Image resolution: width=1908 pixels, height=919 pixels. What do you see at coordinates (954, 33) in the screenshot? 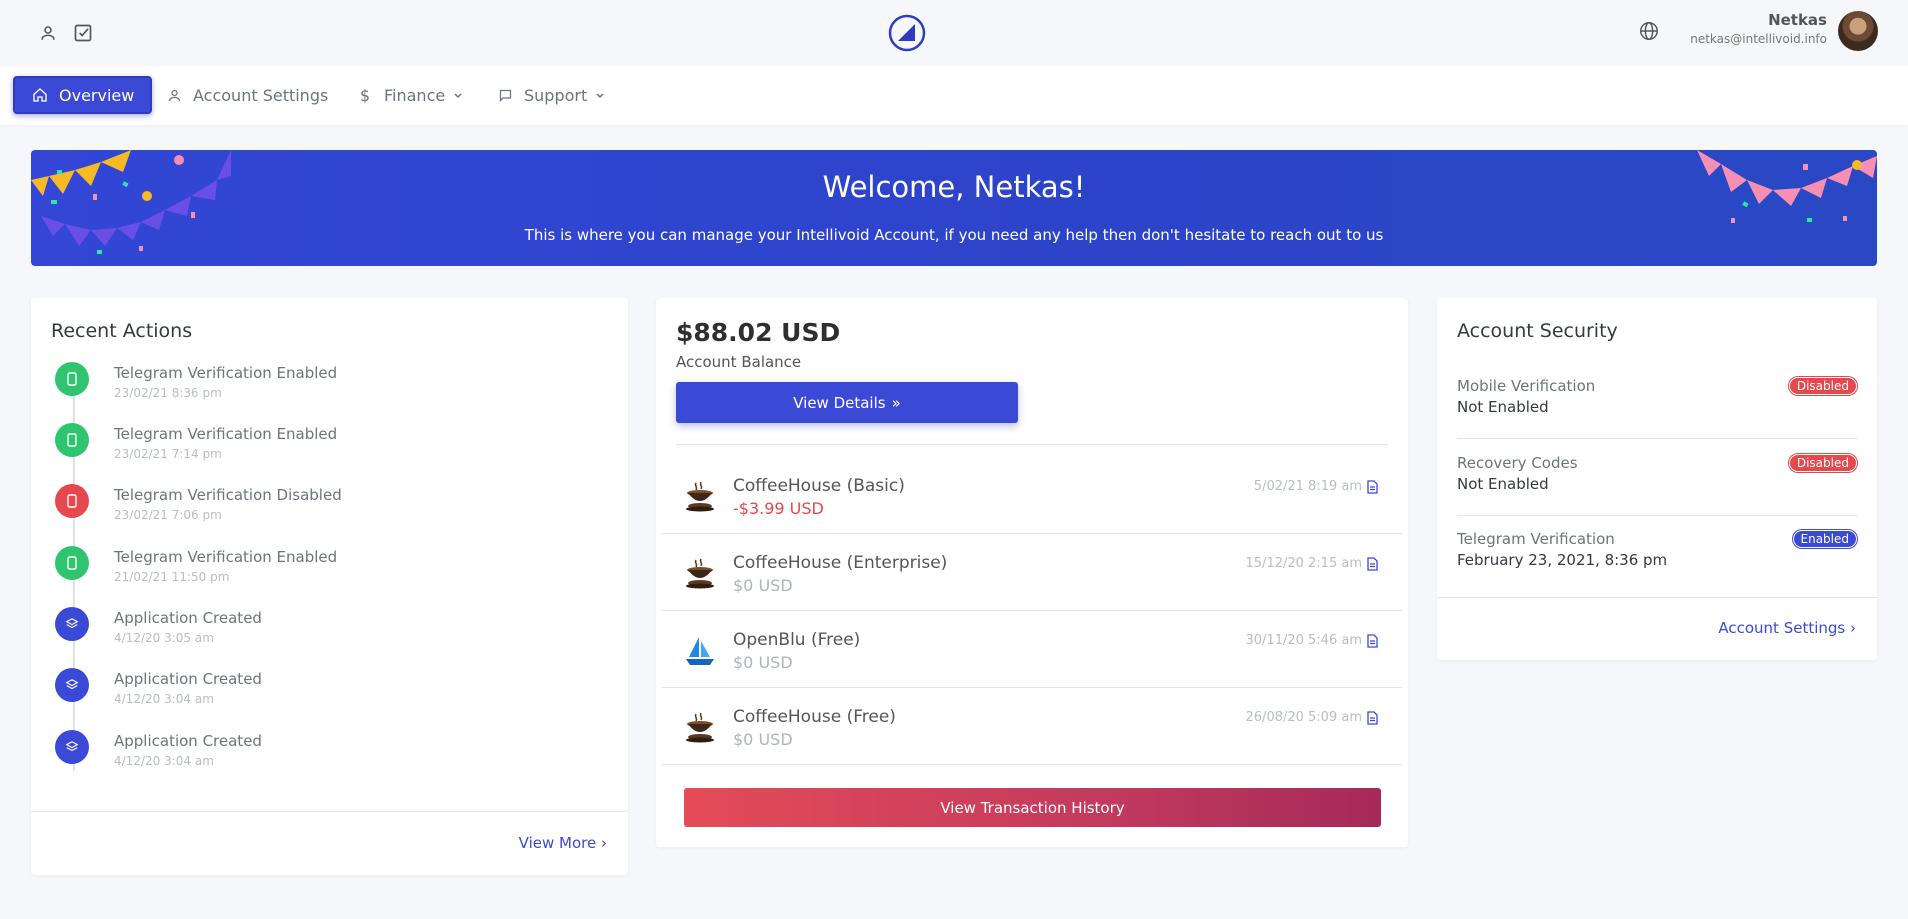
I see `top-bar: Netkas netkas@intellivoid.info` at bounding box center [954, 33].